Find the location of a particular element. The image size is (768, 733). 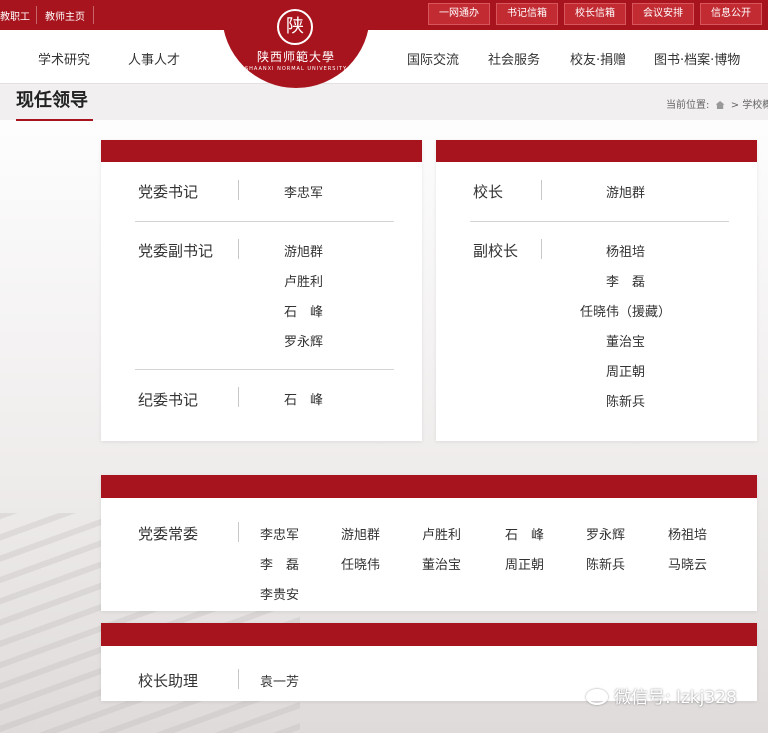

wechat-watermark: 微信号: lzkj328 is located at coordinates (661, 695).